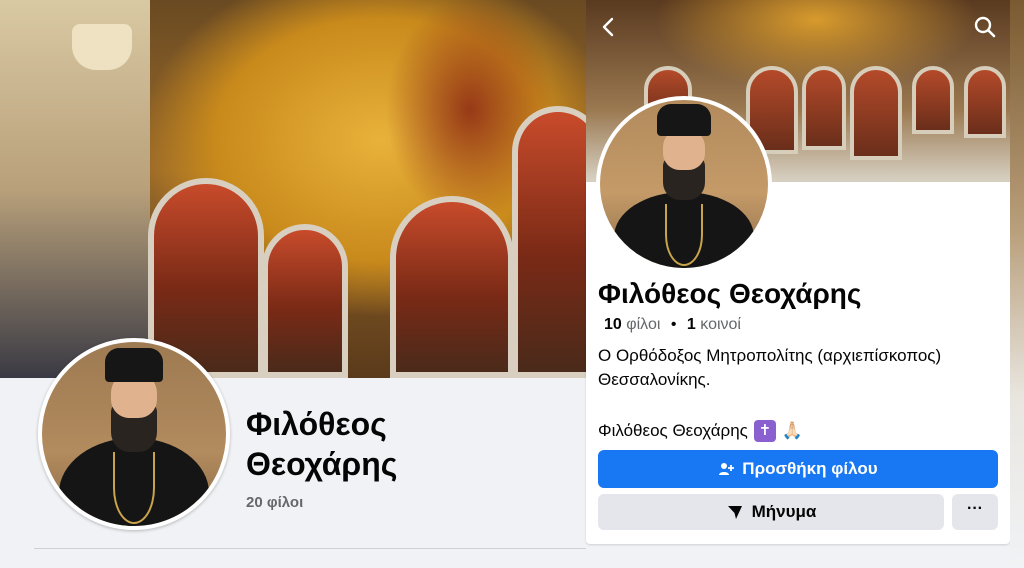  Describe the element at coordinates (720, 324) in the screenshot. I see `mutual-word: κοινοί` at that location.